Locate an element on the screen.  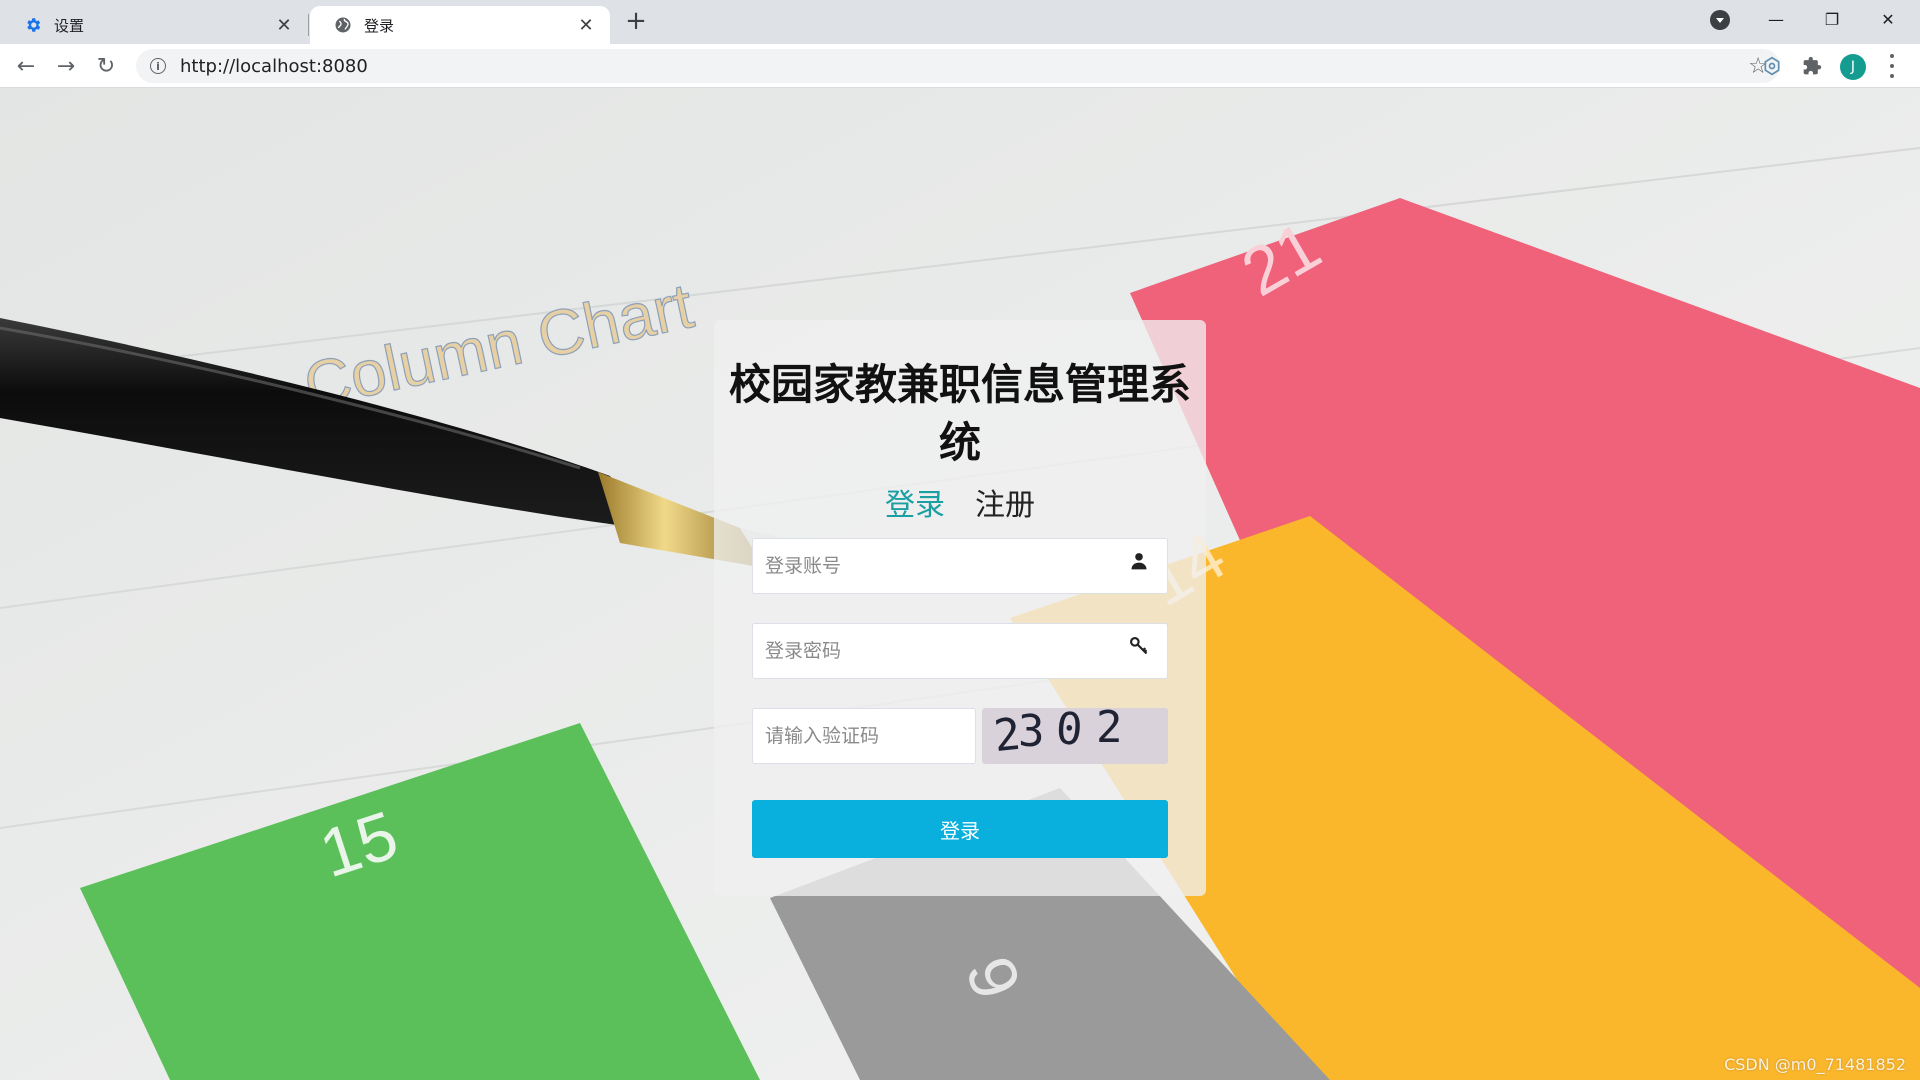
tab-search-icon is located at coordinates (1720, 20).